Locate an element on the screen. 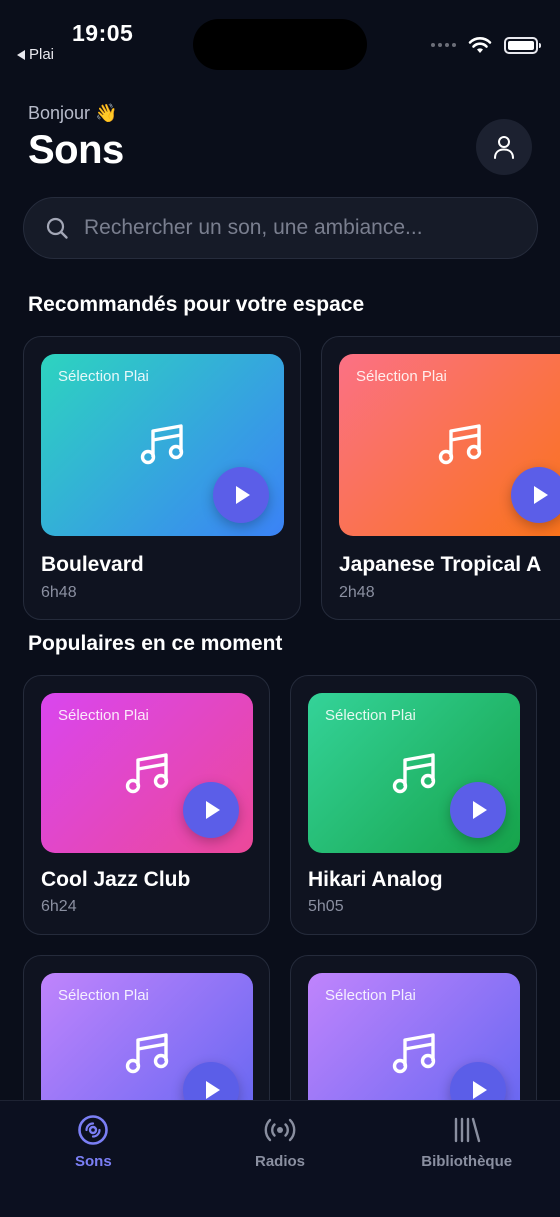 The width and height of the screenshot is (560, 1217). tab-label: Sons is located at coordinates (93, 1161).